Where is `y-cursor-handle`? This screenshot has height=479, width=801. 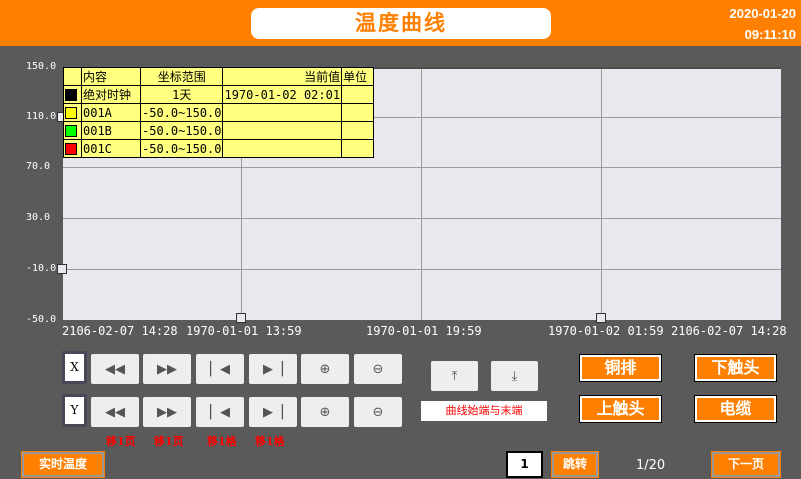 y-cursor-handle is located at coordinates (62, 269).